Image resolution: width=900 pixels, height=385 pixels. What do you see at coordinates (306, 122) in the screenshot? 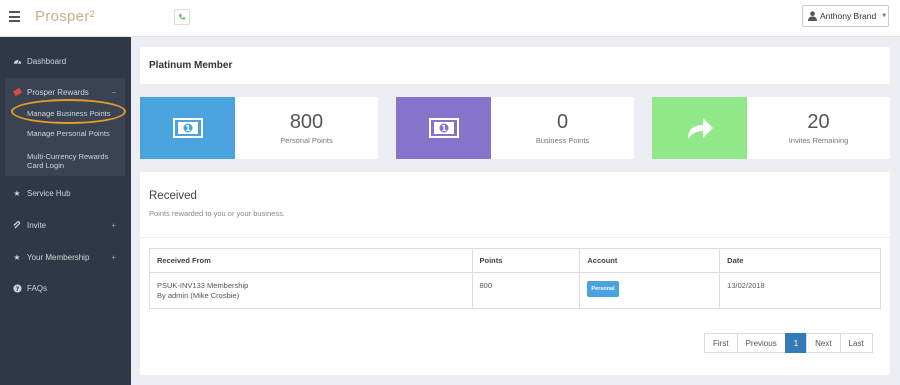
I see `stat-value: 800` at bounding box center [306, 122].